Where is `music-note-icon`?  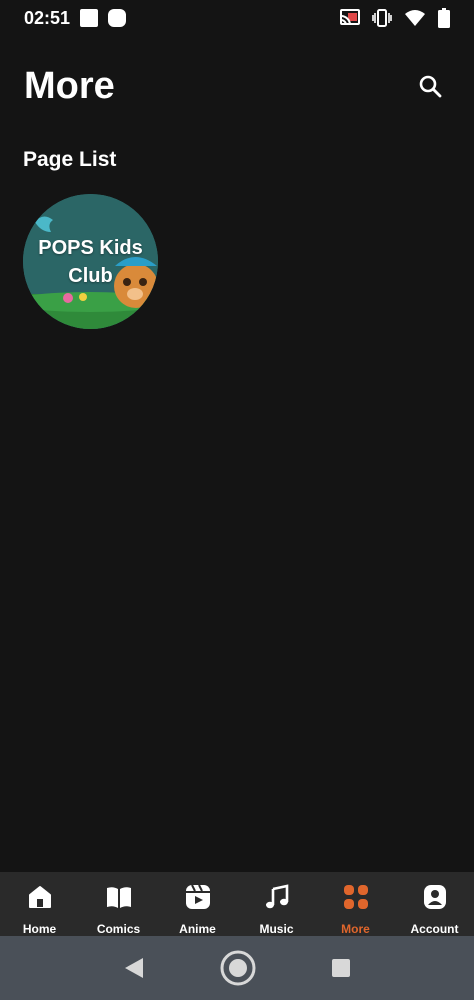 music-note-icon is located at coordinates (276, 896).